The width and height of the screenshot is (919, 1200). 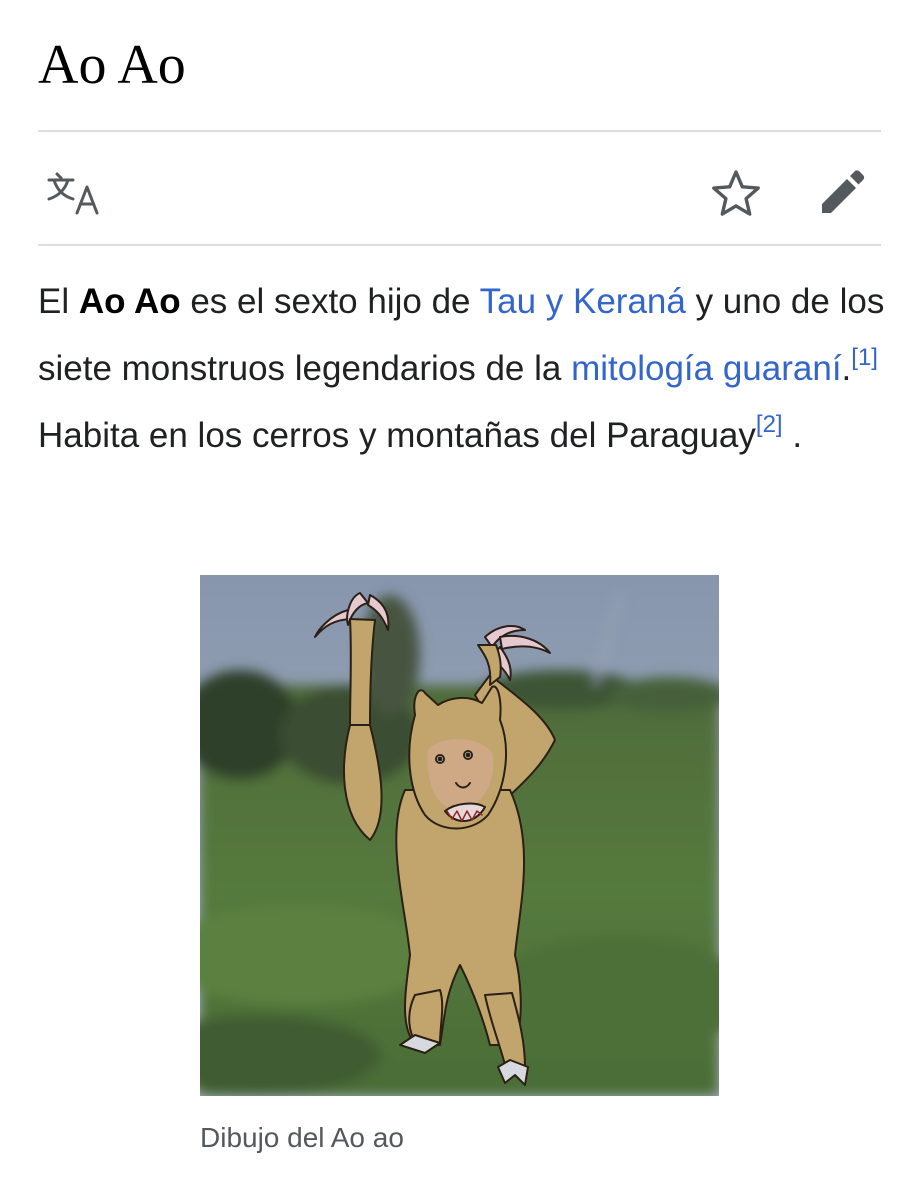 I want to click on star-icon, so click(x=736, y=193).